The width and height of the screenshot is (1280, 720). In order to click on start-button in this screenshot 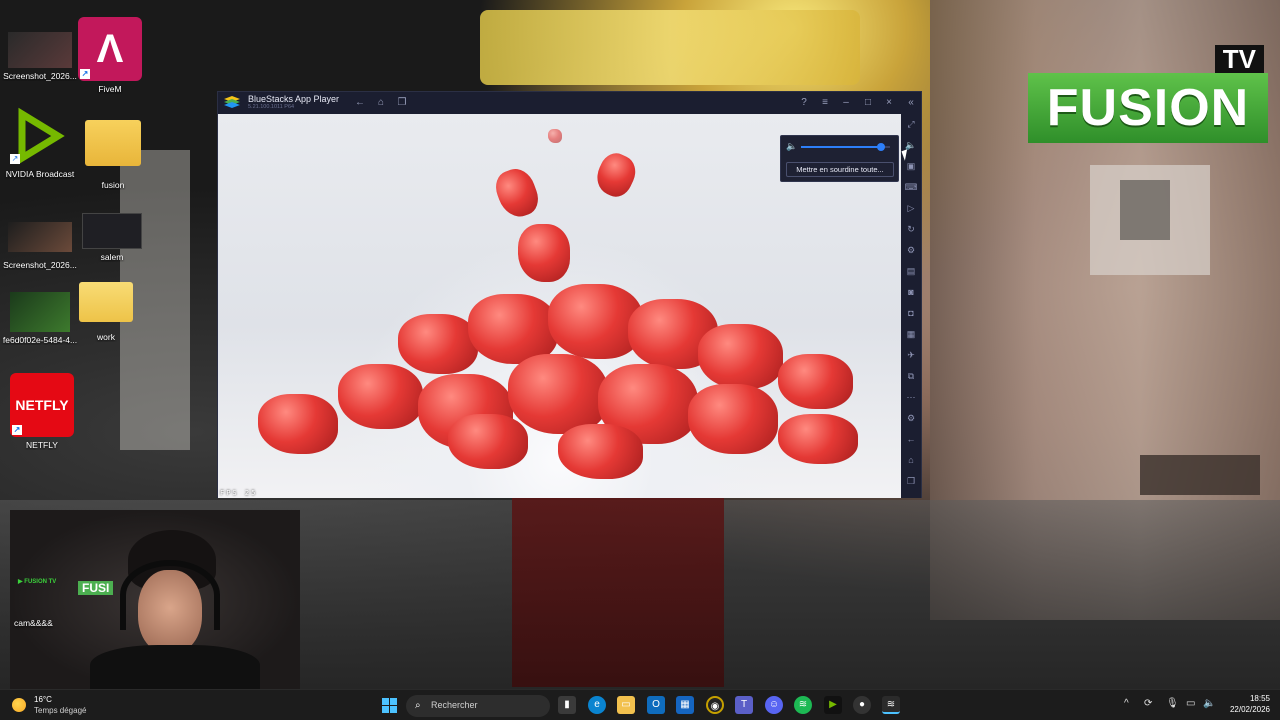, I will do `click(389, 705)`.